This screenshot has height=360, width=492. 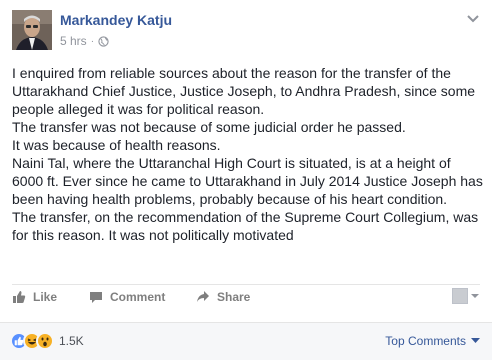 I want to click on author-avatar, so click(x=32, y=30).